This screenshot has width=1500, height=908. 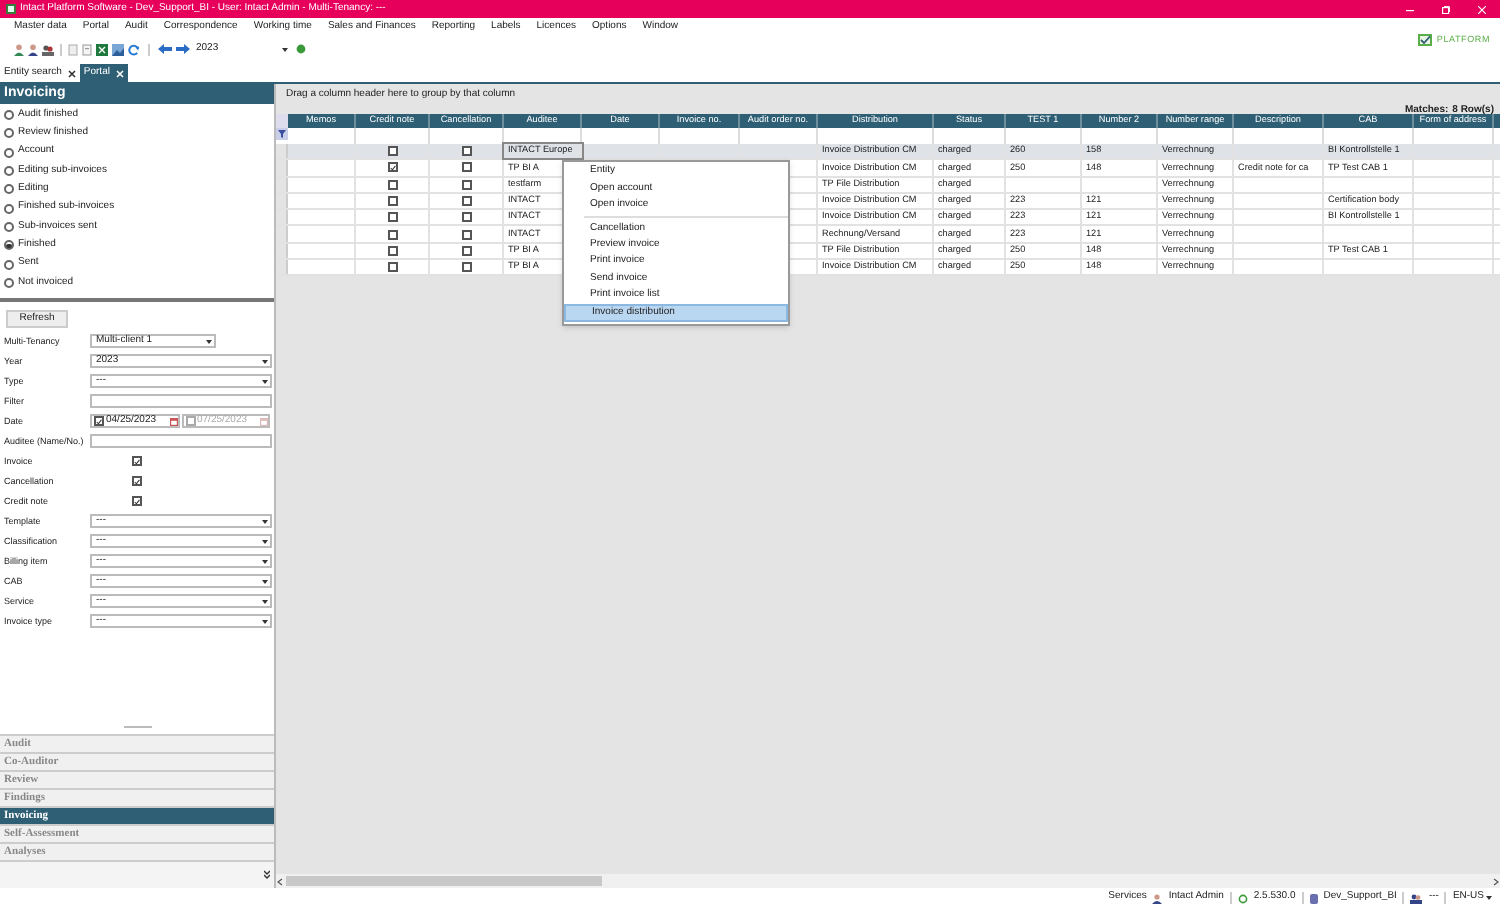 I want to click on spreadsheet-icon, so click(x=102, y=49).